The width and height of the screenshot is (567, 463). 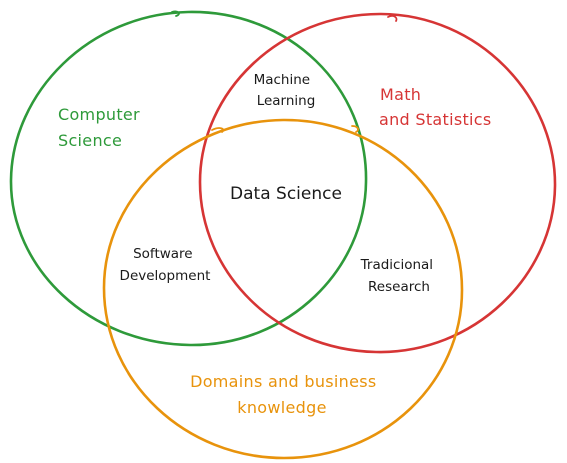 I want to click on traditional-research-label-line1: Tradicional, so click(x=396, y=265).